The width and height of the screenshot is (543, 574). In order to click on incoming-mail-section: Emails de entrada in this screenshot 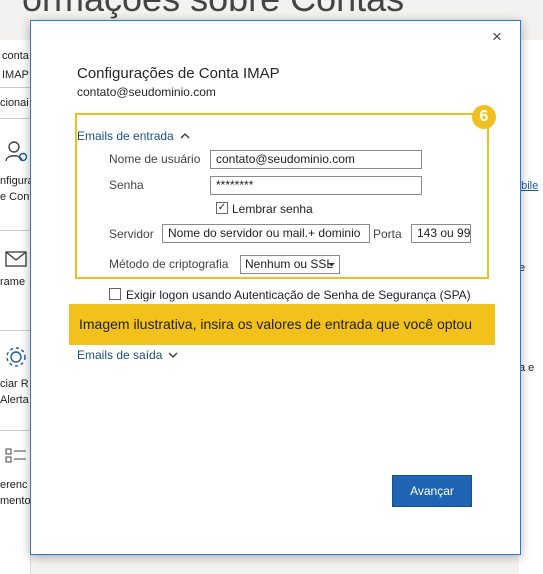, I will do `click(133, 136)`.